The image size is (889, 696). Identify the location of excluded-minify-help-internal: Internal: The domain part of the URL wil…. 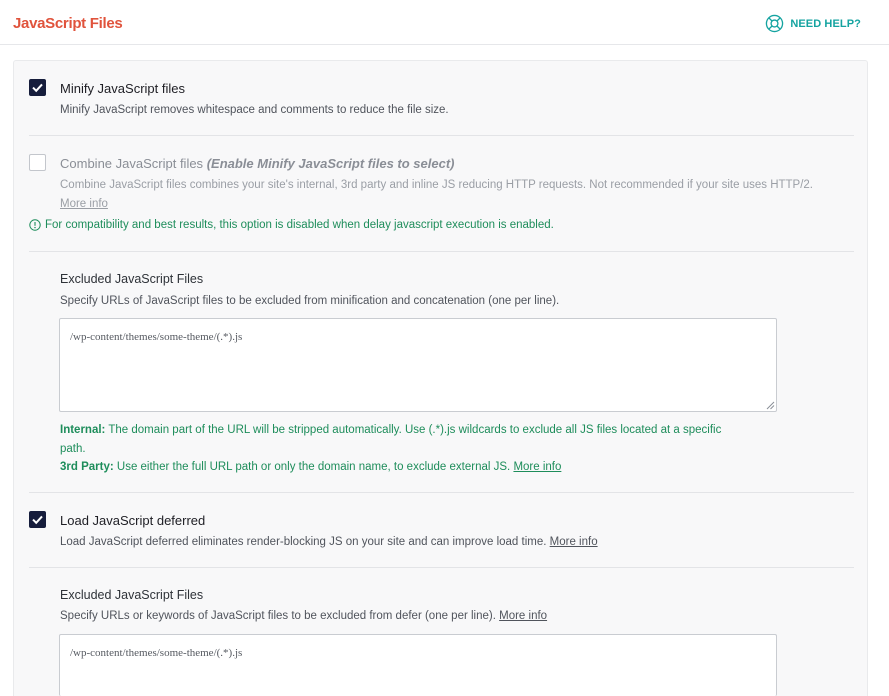
(390, 430).